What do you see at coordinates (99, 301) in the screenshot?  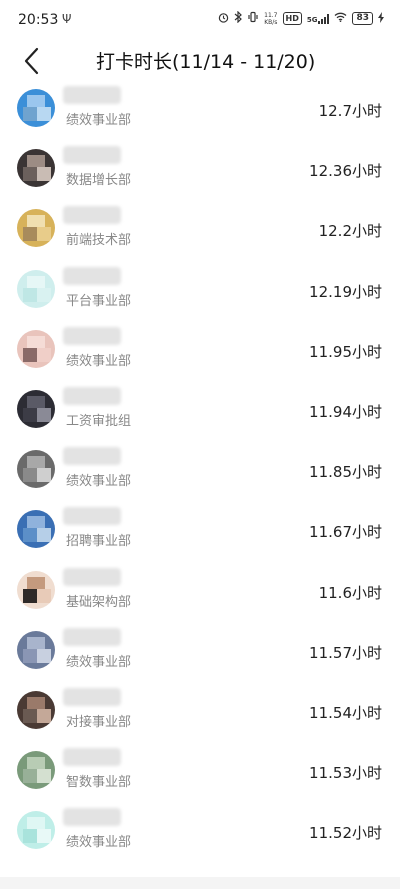 I see `department-label: 平台事业部` at bounding box center [99, 301].